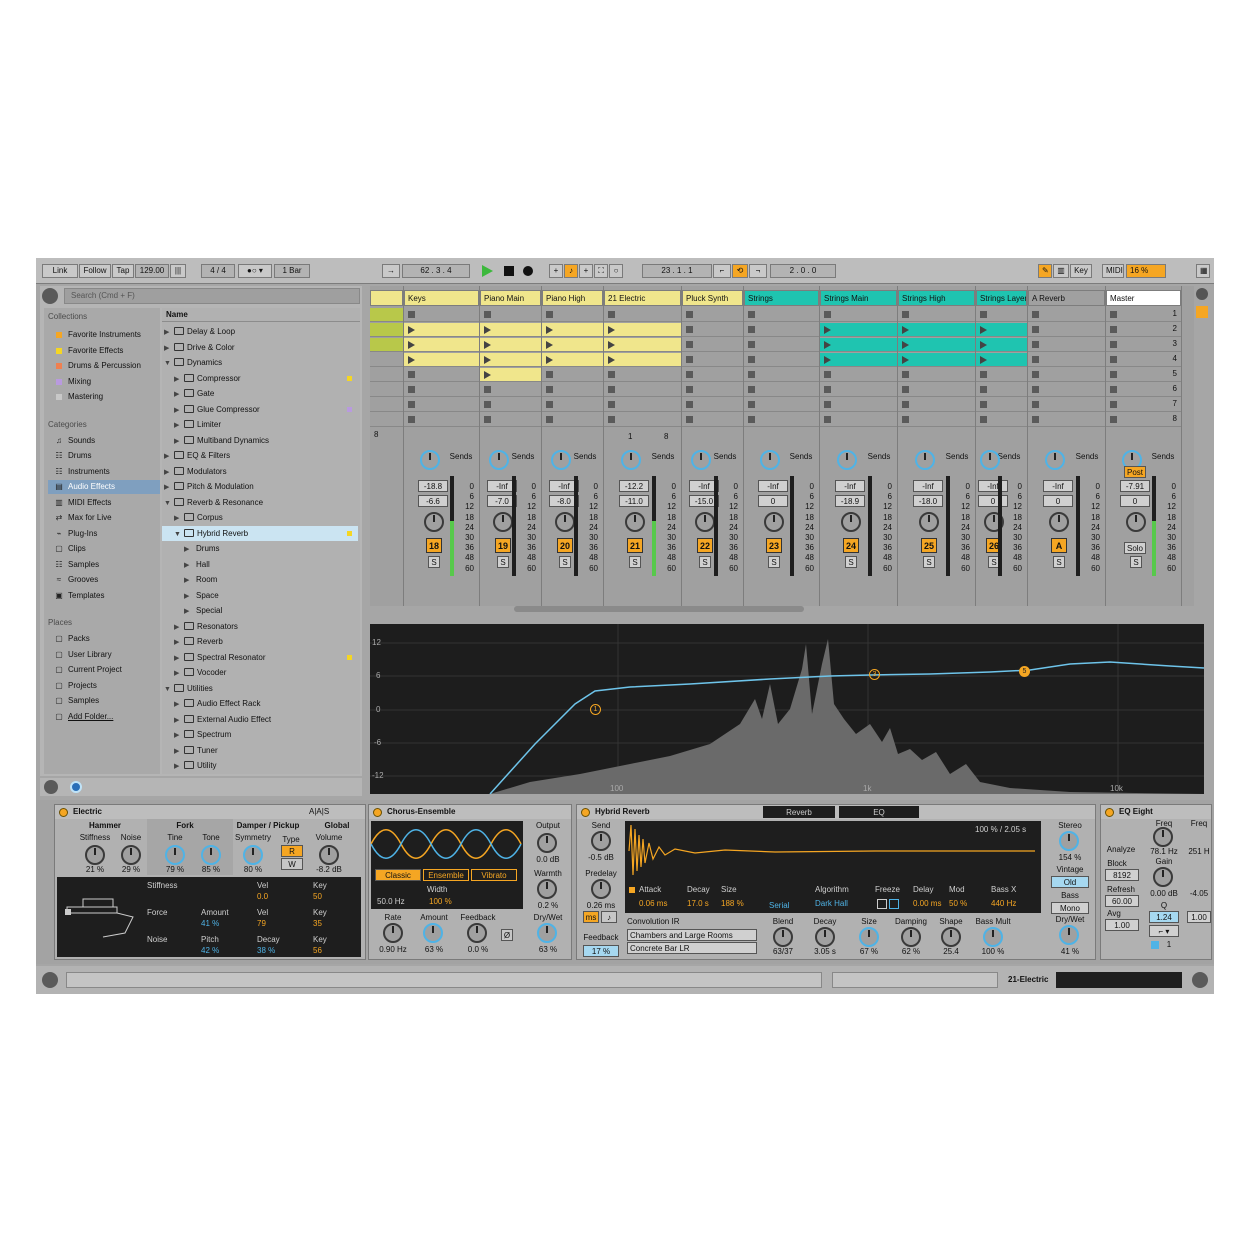  What do you see at coordinates (507, 935) in the screenshot?
I see `phase-invert-button: Ø` at bounding box center [507, 935].